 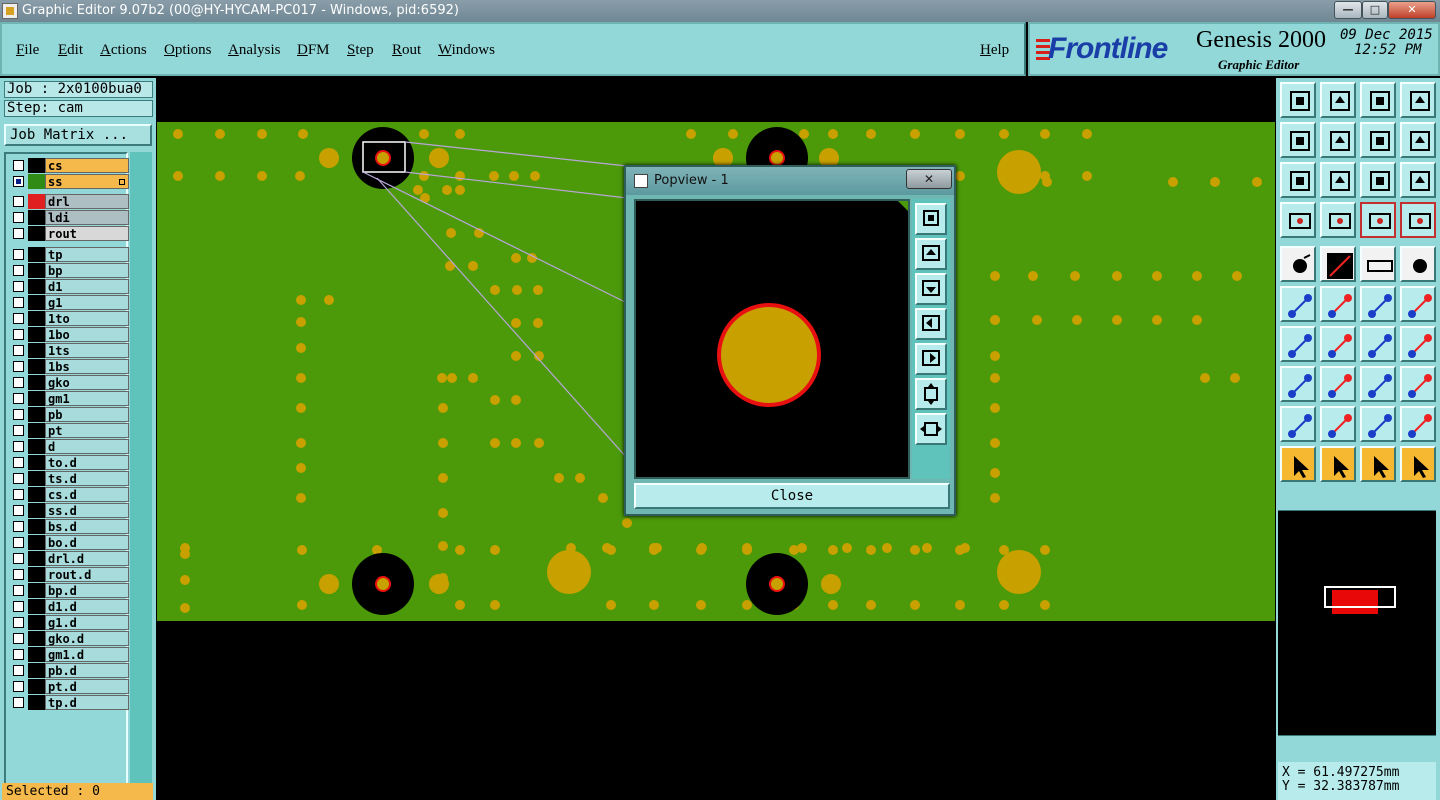 What do you see at coordinates (87, 270) in the screenshot?
I see `layer-name: bp` at bounding box center [87, 270].